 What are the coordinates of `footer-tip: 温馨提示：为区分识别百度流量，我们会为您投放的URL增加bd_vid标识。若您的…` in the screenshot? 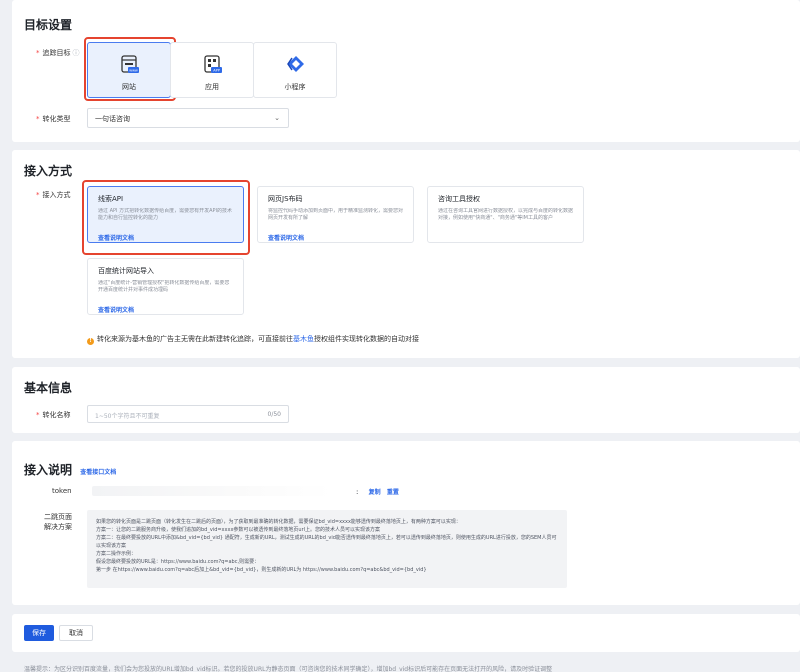 It's located at (288, 669).